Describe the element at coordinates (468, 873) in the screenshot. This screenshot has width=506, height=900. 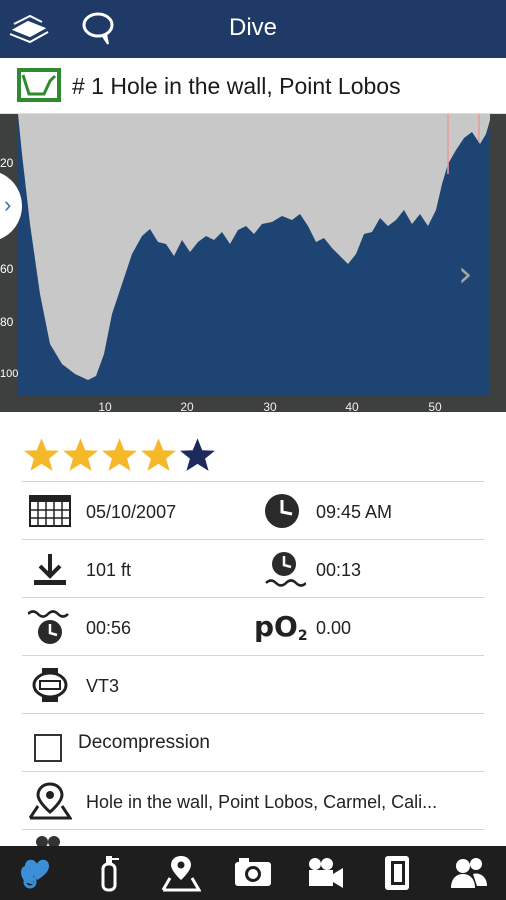
I see `buddies-icon` at that location.